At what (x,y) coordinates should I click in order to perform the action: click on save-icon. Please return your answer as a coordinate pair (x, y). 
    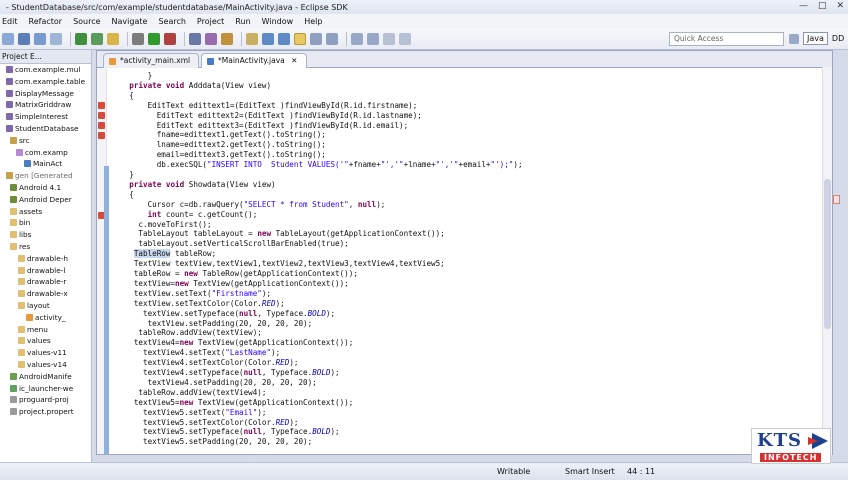
    Looking at the image, I should click on (24, 38).